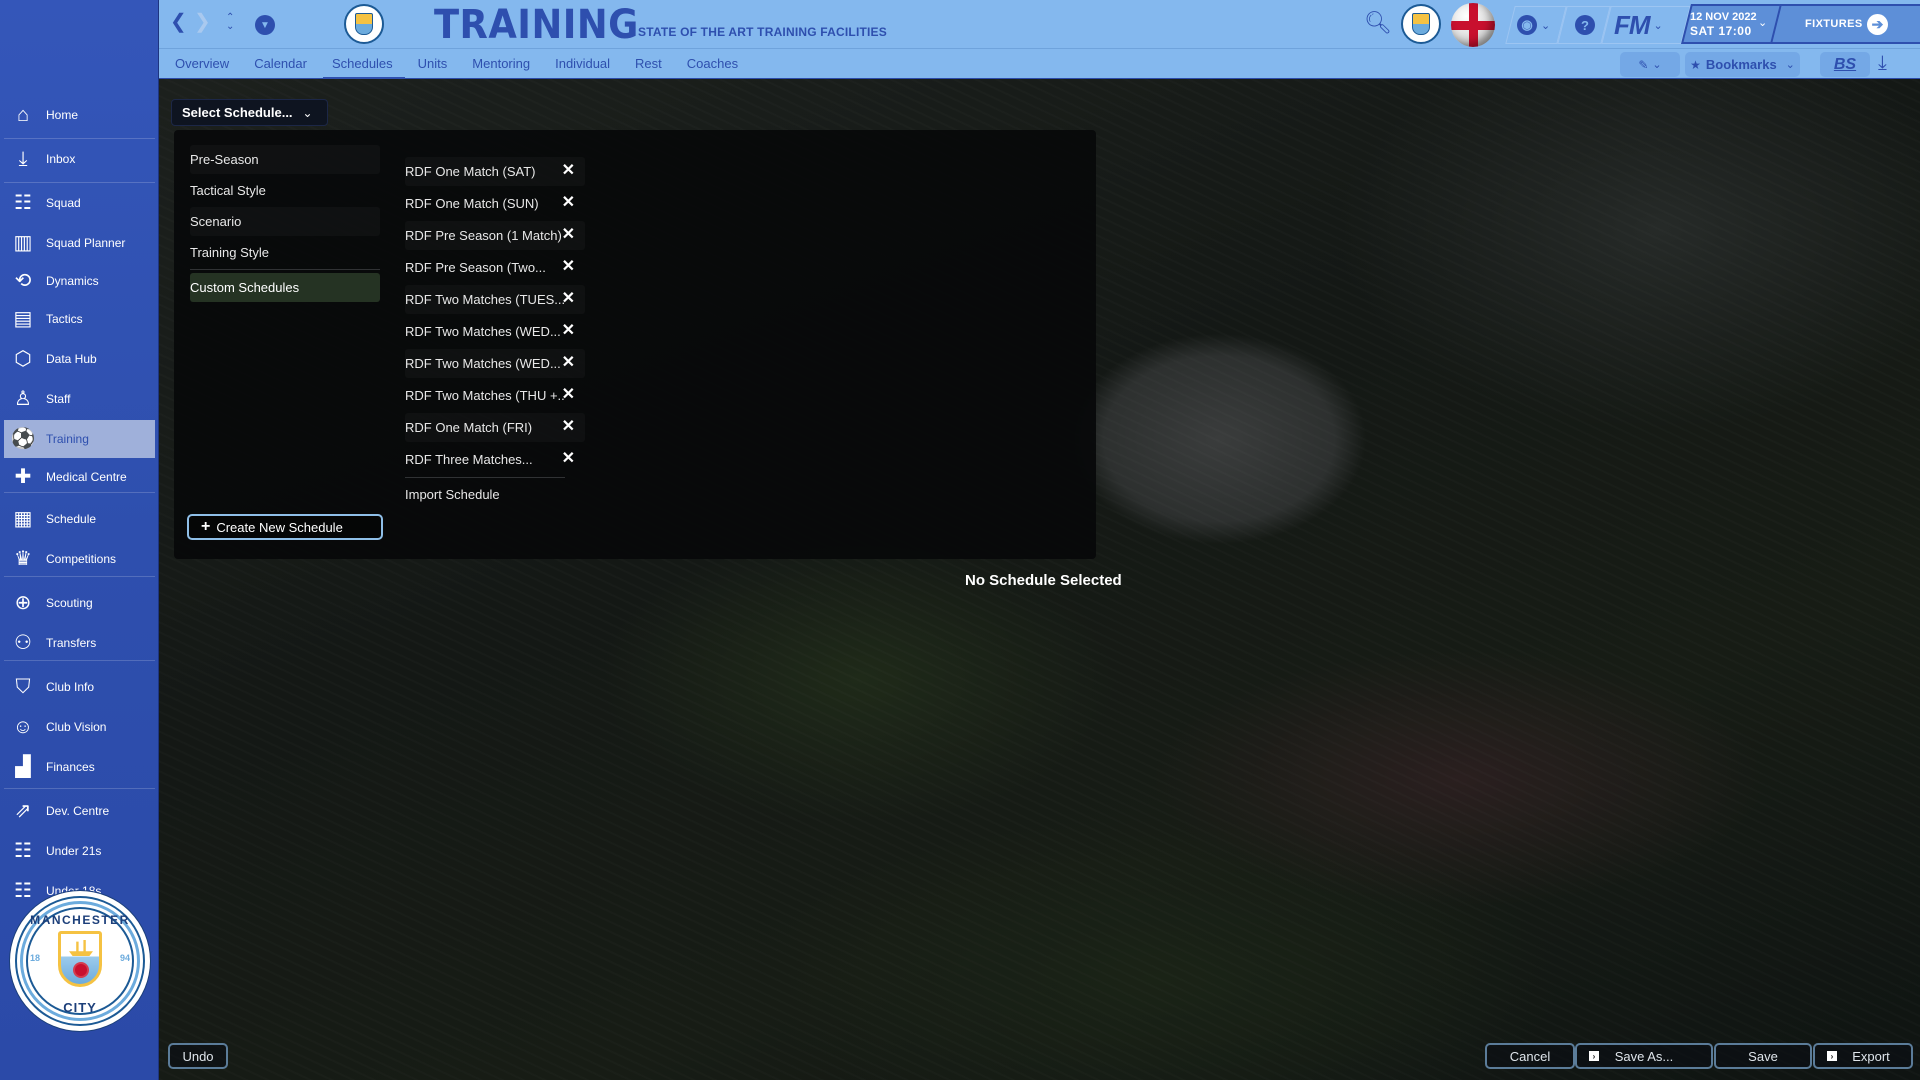 This screenshot has width=1920, height=1080. I want to click on custom-schedule-item: RDF Two Matches (TUES... ✕, so click(495, 299).